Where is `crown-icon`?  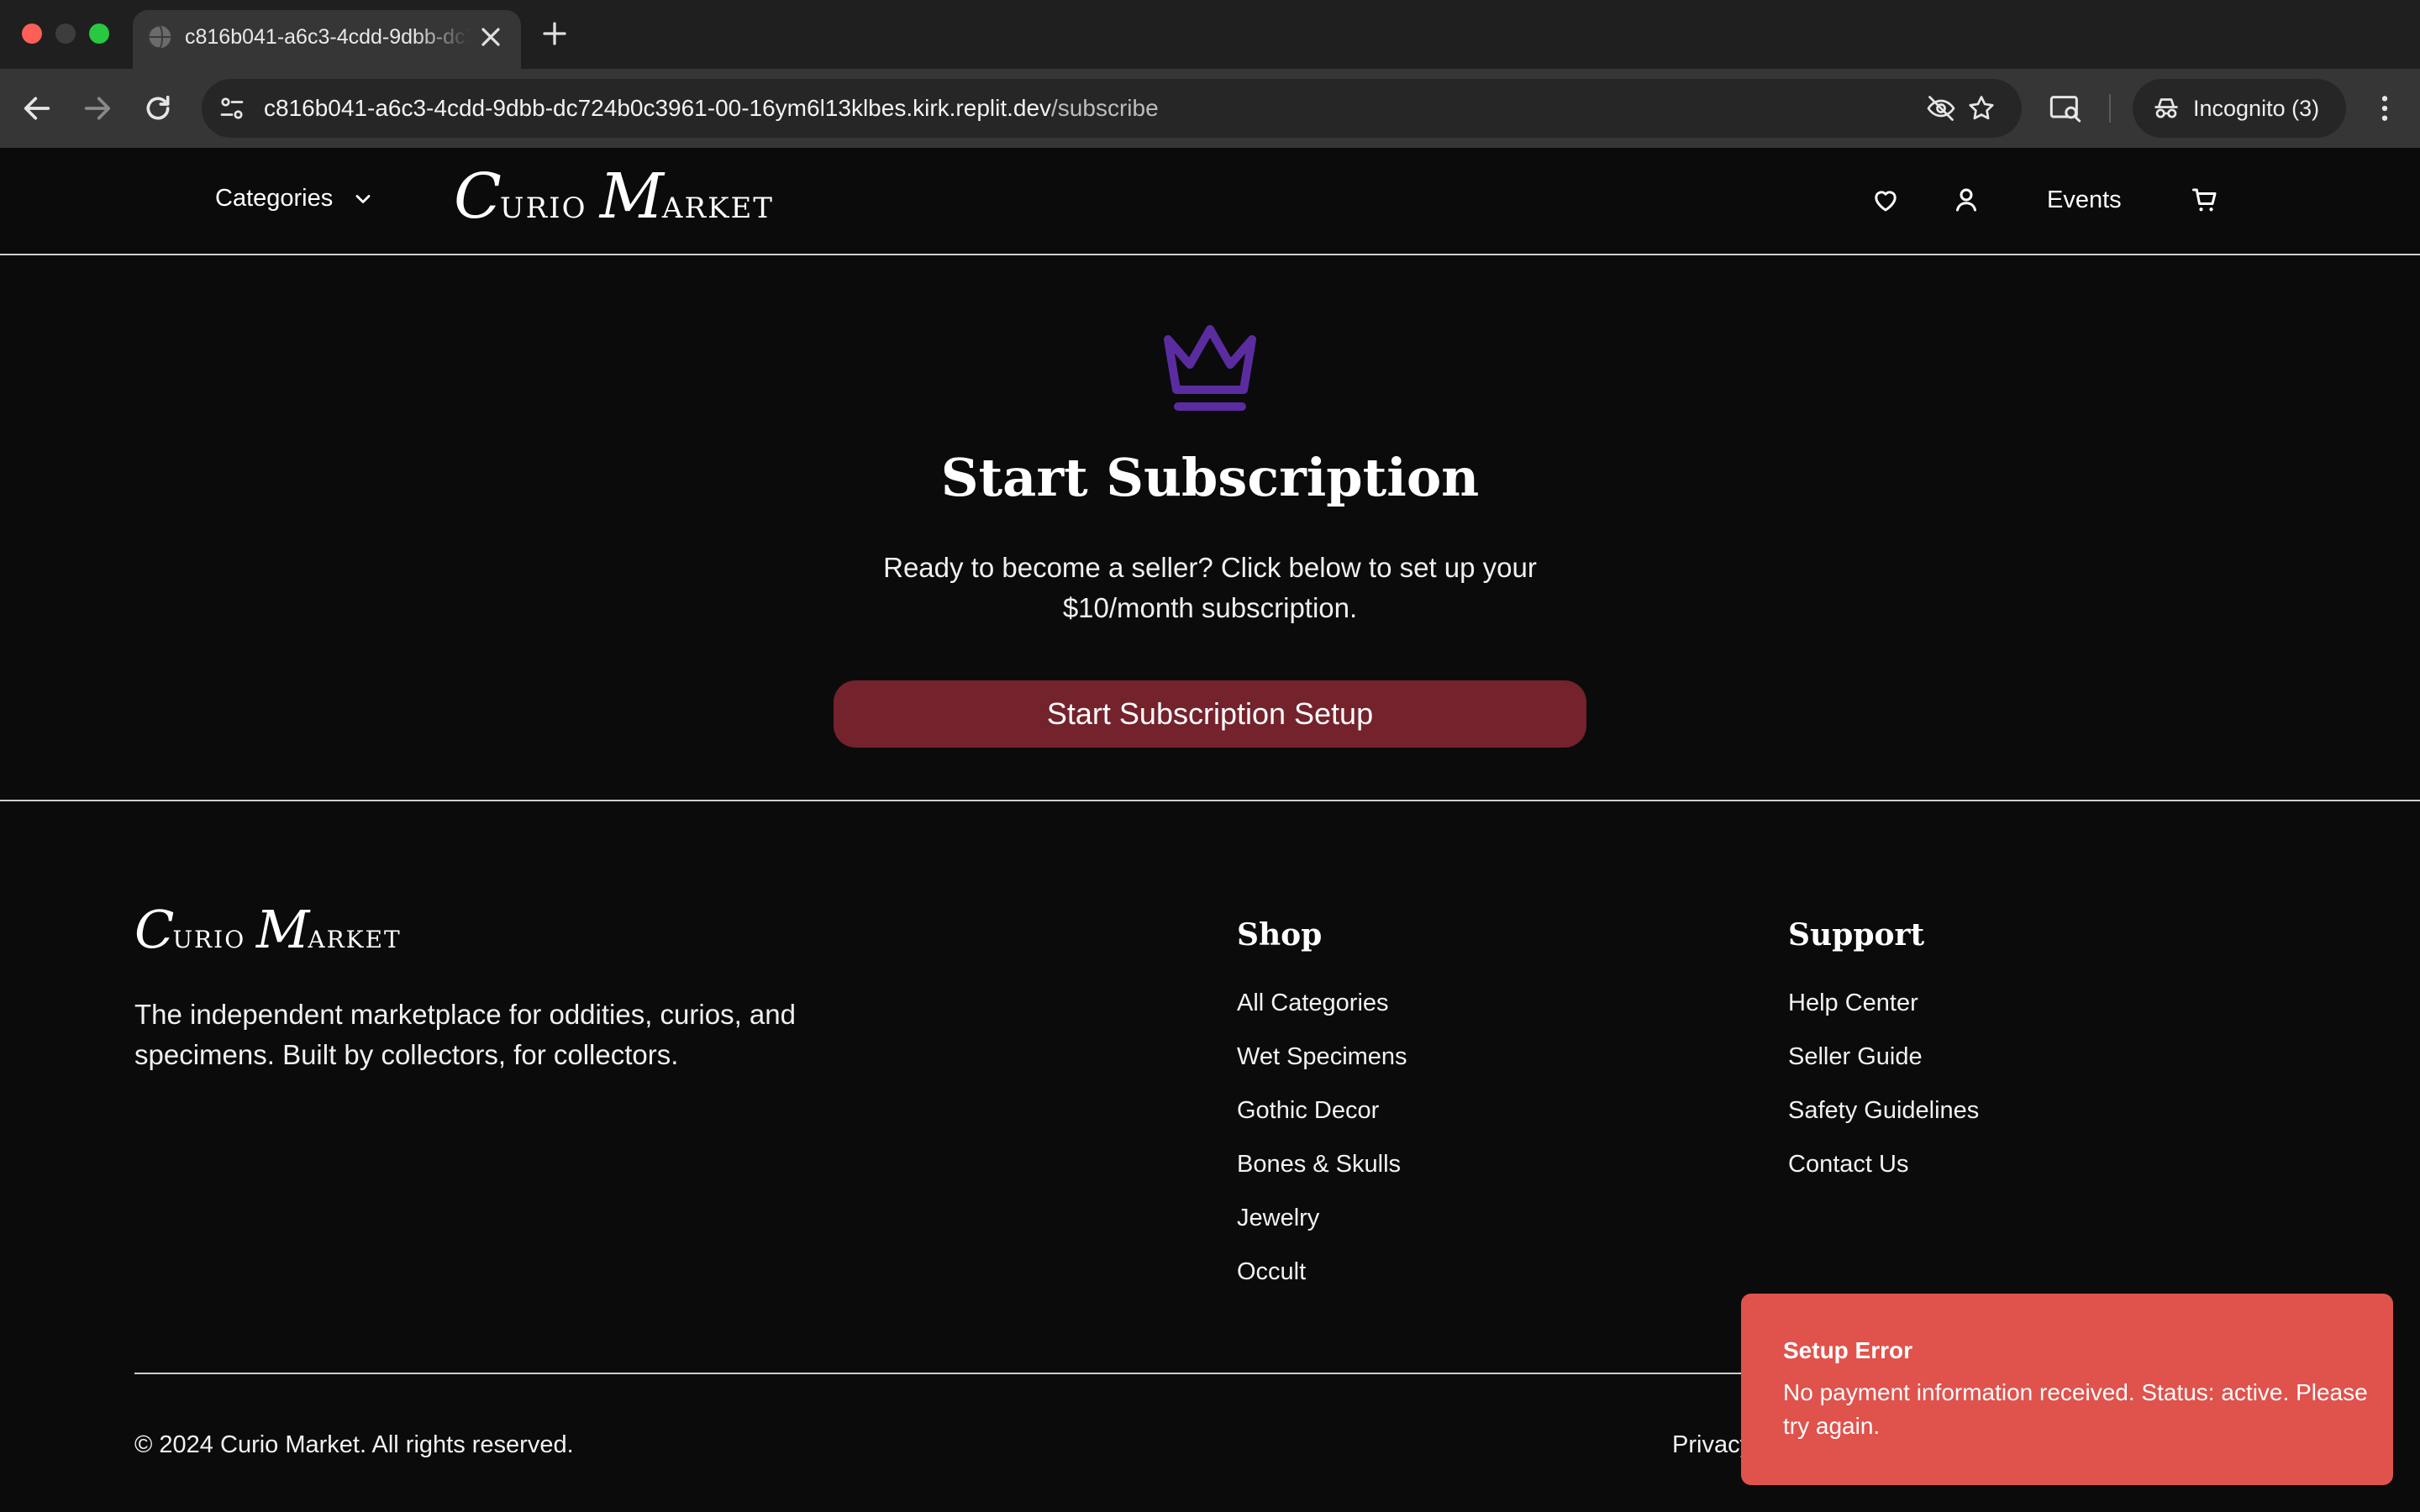
crown-icon is located at coordinates (1210, 368).